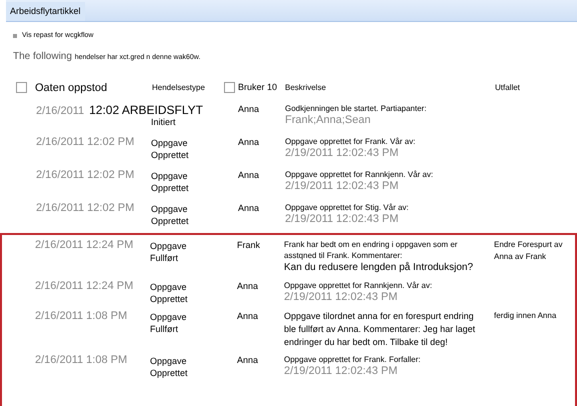  Describe the element at coordinates (350, 141) in the screenshot. I see `description-text: Oppgave opprettet for Frank. Vår av:` at that location.